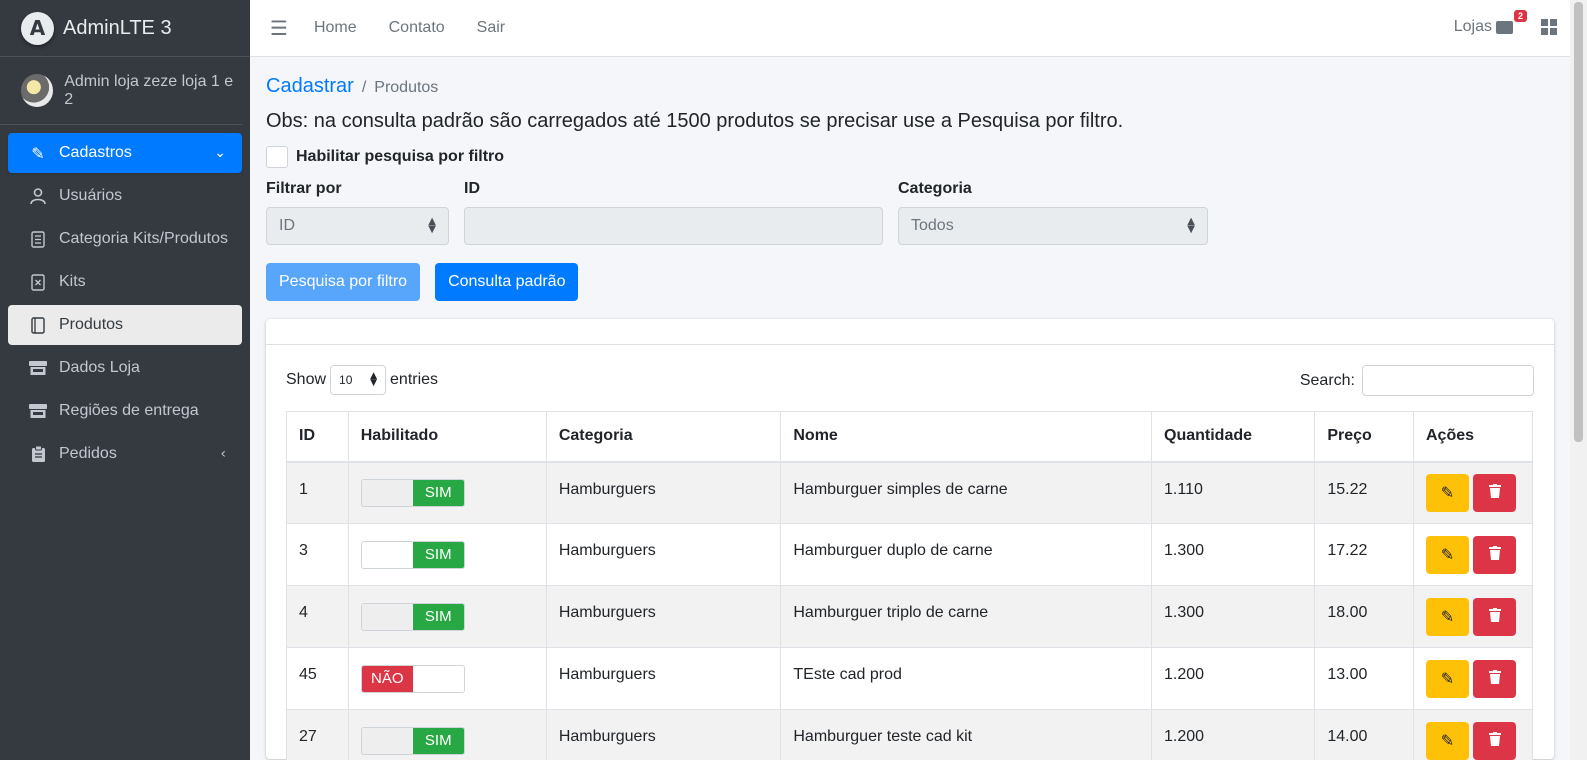 This screenshot has height=760, width=1587. What do you see at coordinates (673, 226) in the screenshot?
I see `id-input` at bounding box center [673, 226].